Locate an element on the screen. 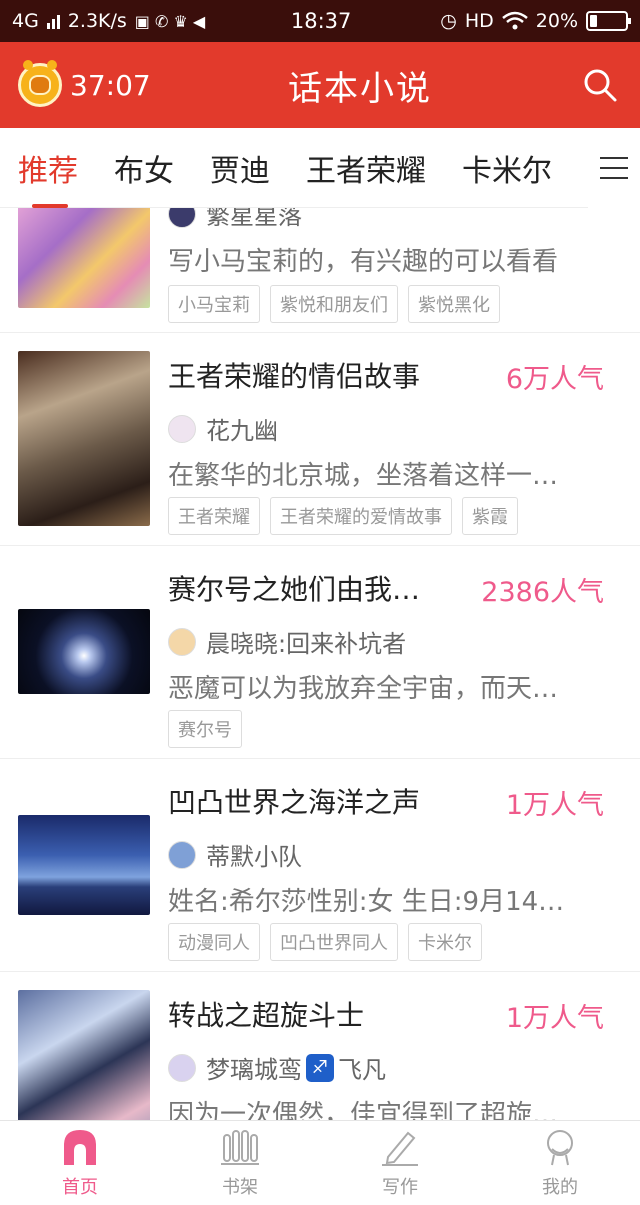 This screenshot has height=1205, width=640. book-tag: 赛尔号 is located at coordinates (205, 729).